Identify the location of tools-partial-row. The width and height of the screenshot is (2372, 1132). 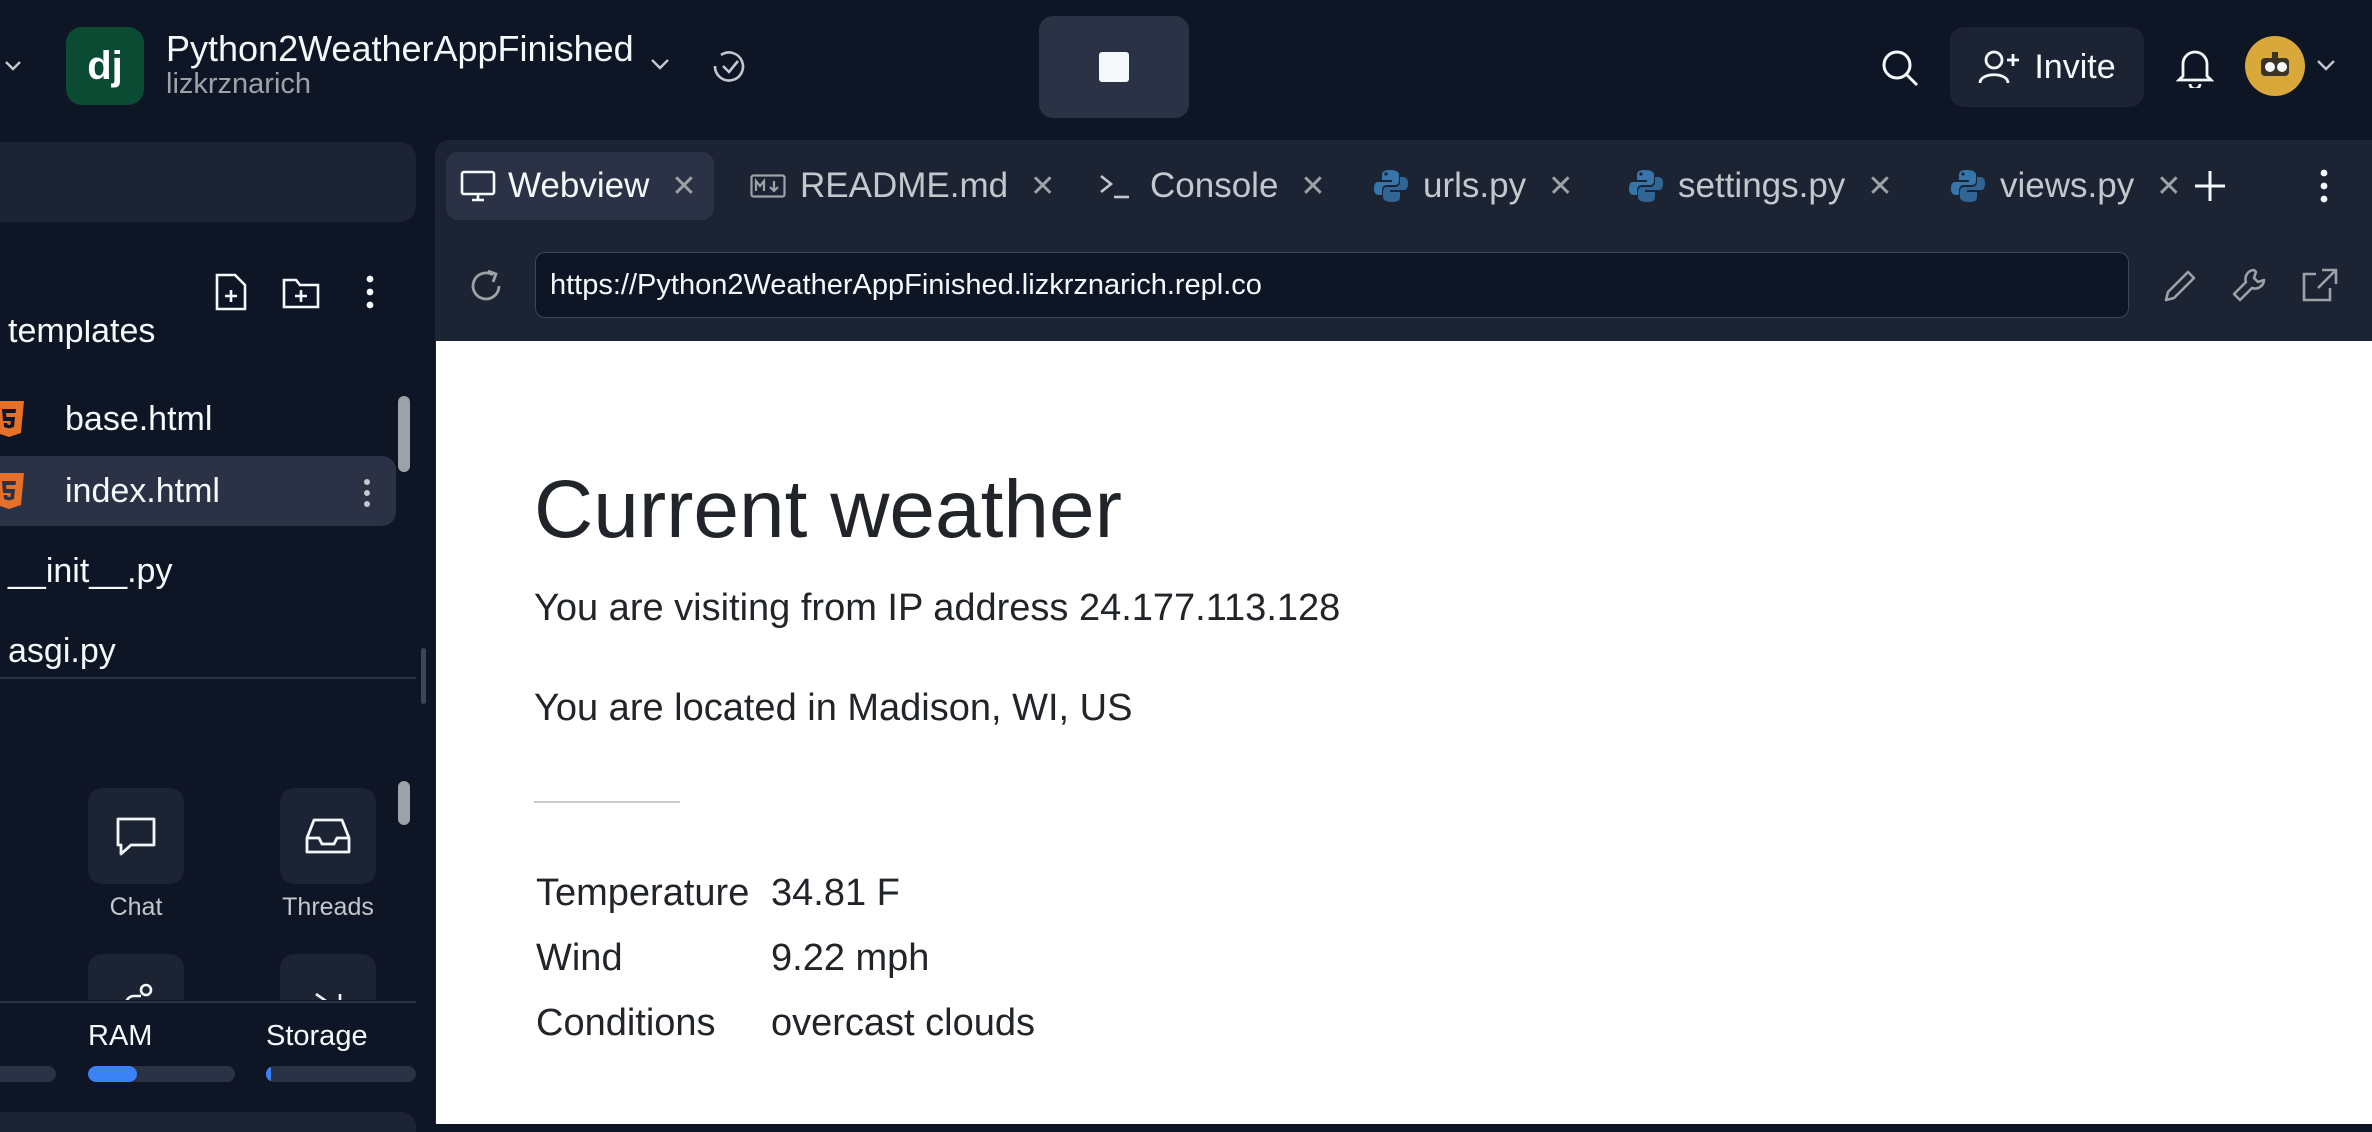
(208, 975).